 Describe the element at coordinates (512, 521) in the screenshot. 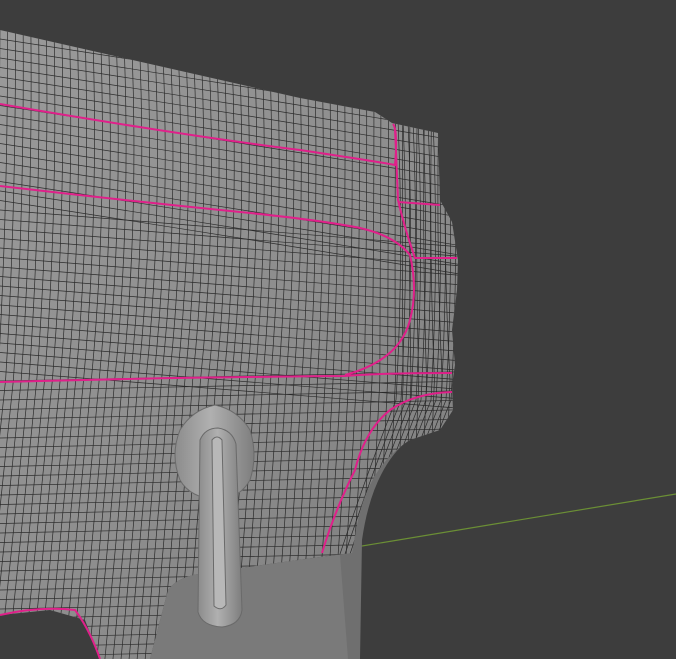

I see `x-axis-line` at that location.